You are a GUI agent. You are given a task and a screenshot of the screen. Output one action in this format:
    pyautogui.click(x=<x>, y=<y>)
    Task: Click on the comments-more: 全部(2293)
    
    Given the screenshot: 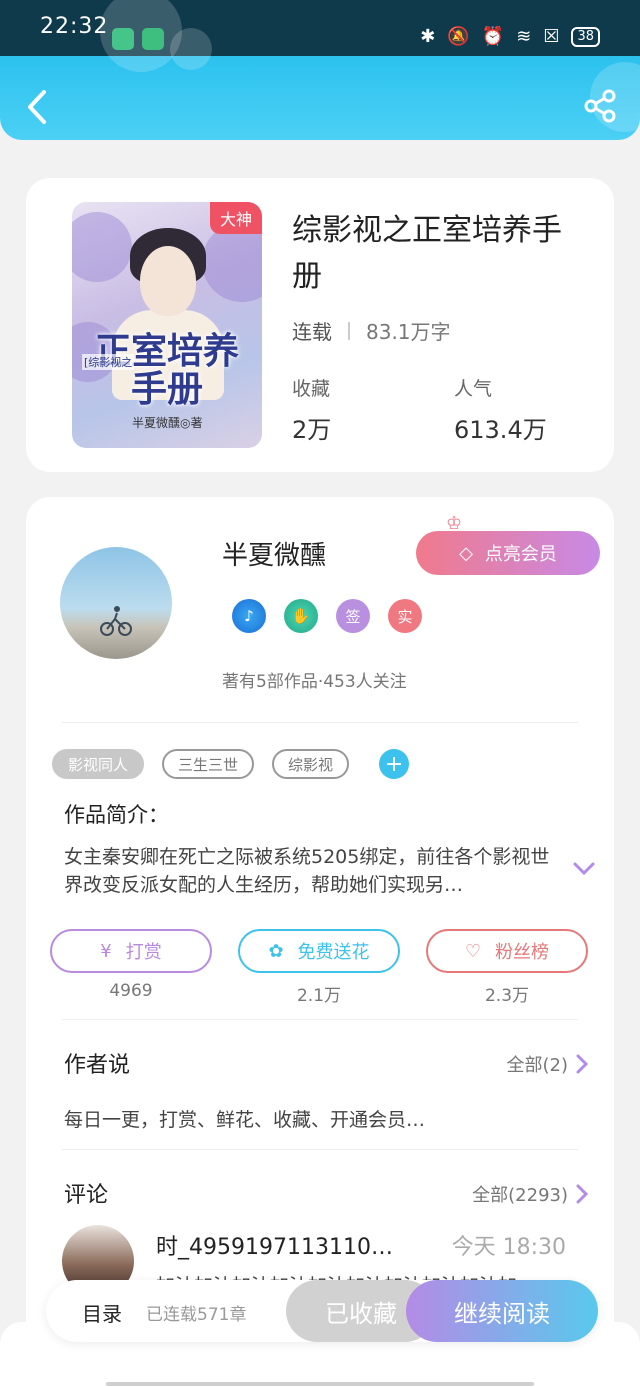 What is the action you would take?
    pyautogui.click(x=530, y=1194)
    